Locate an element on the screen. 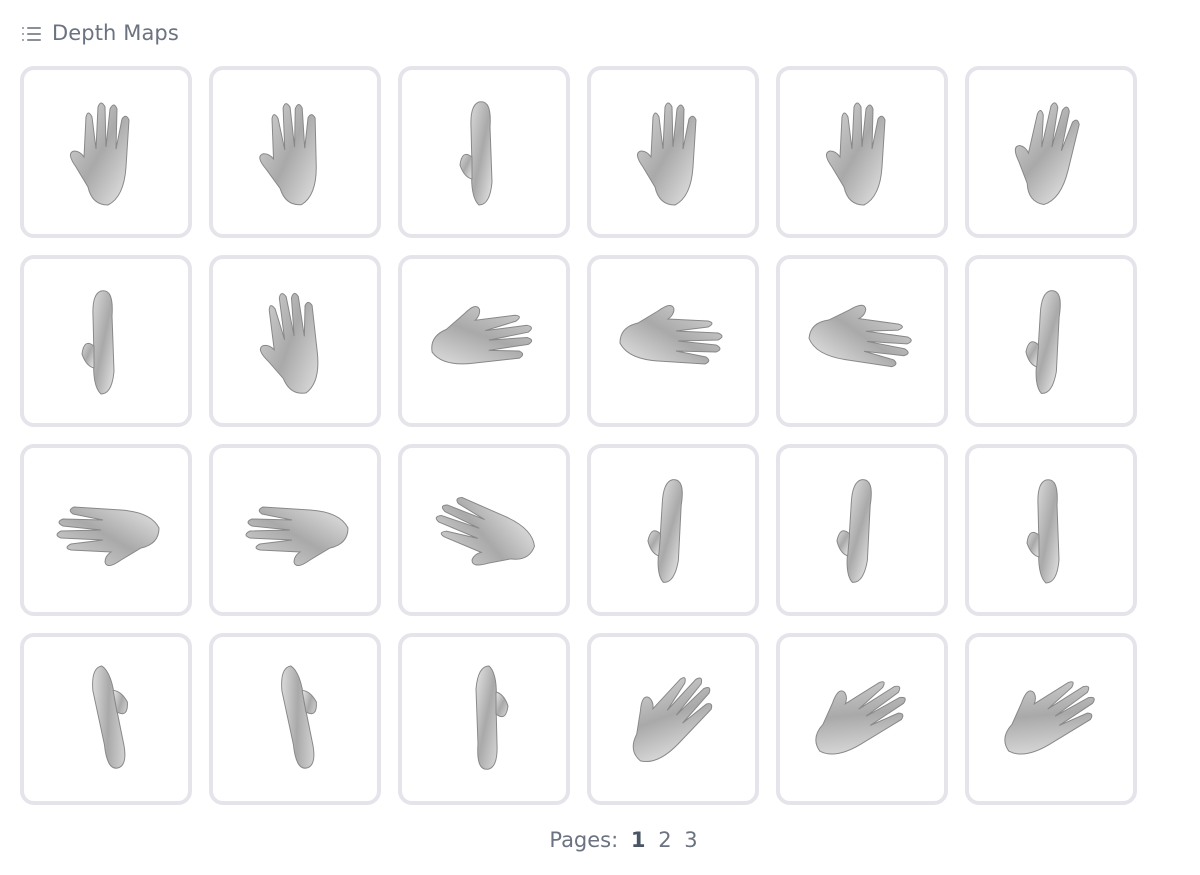  page-link-2: 2 is located at coordinates (664, 840).